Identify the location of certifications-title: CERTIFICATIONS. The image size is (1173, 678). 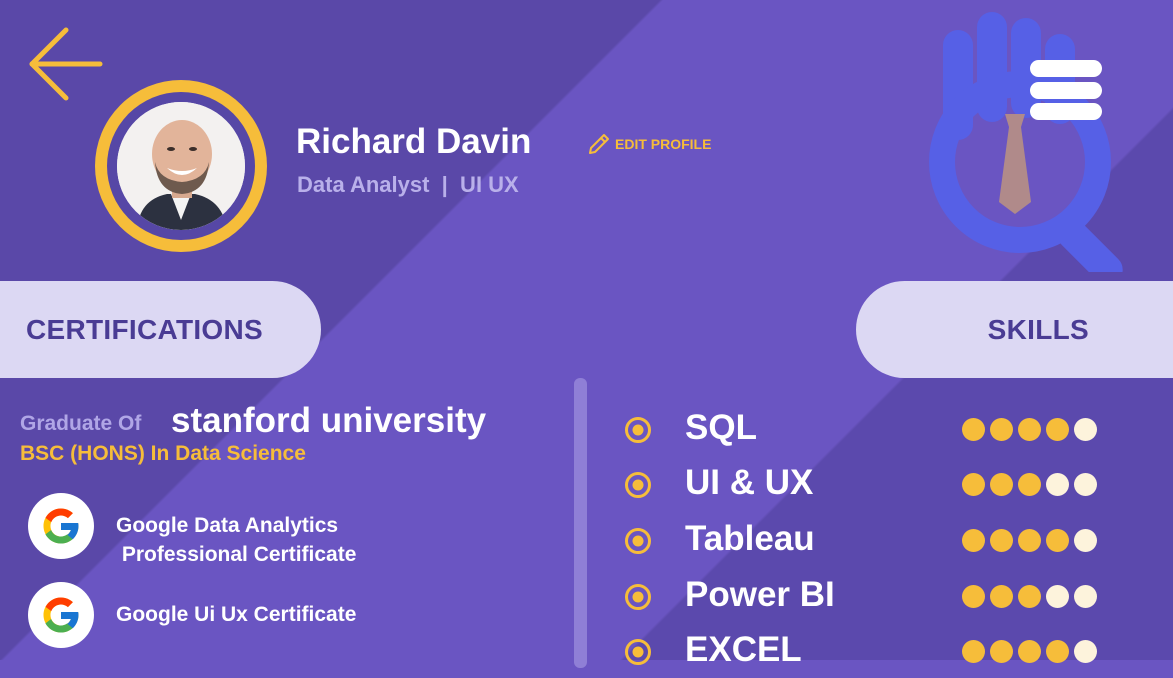
(145, 329).